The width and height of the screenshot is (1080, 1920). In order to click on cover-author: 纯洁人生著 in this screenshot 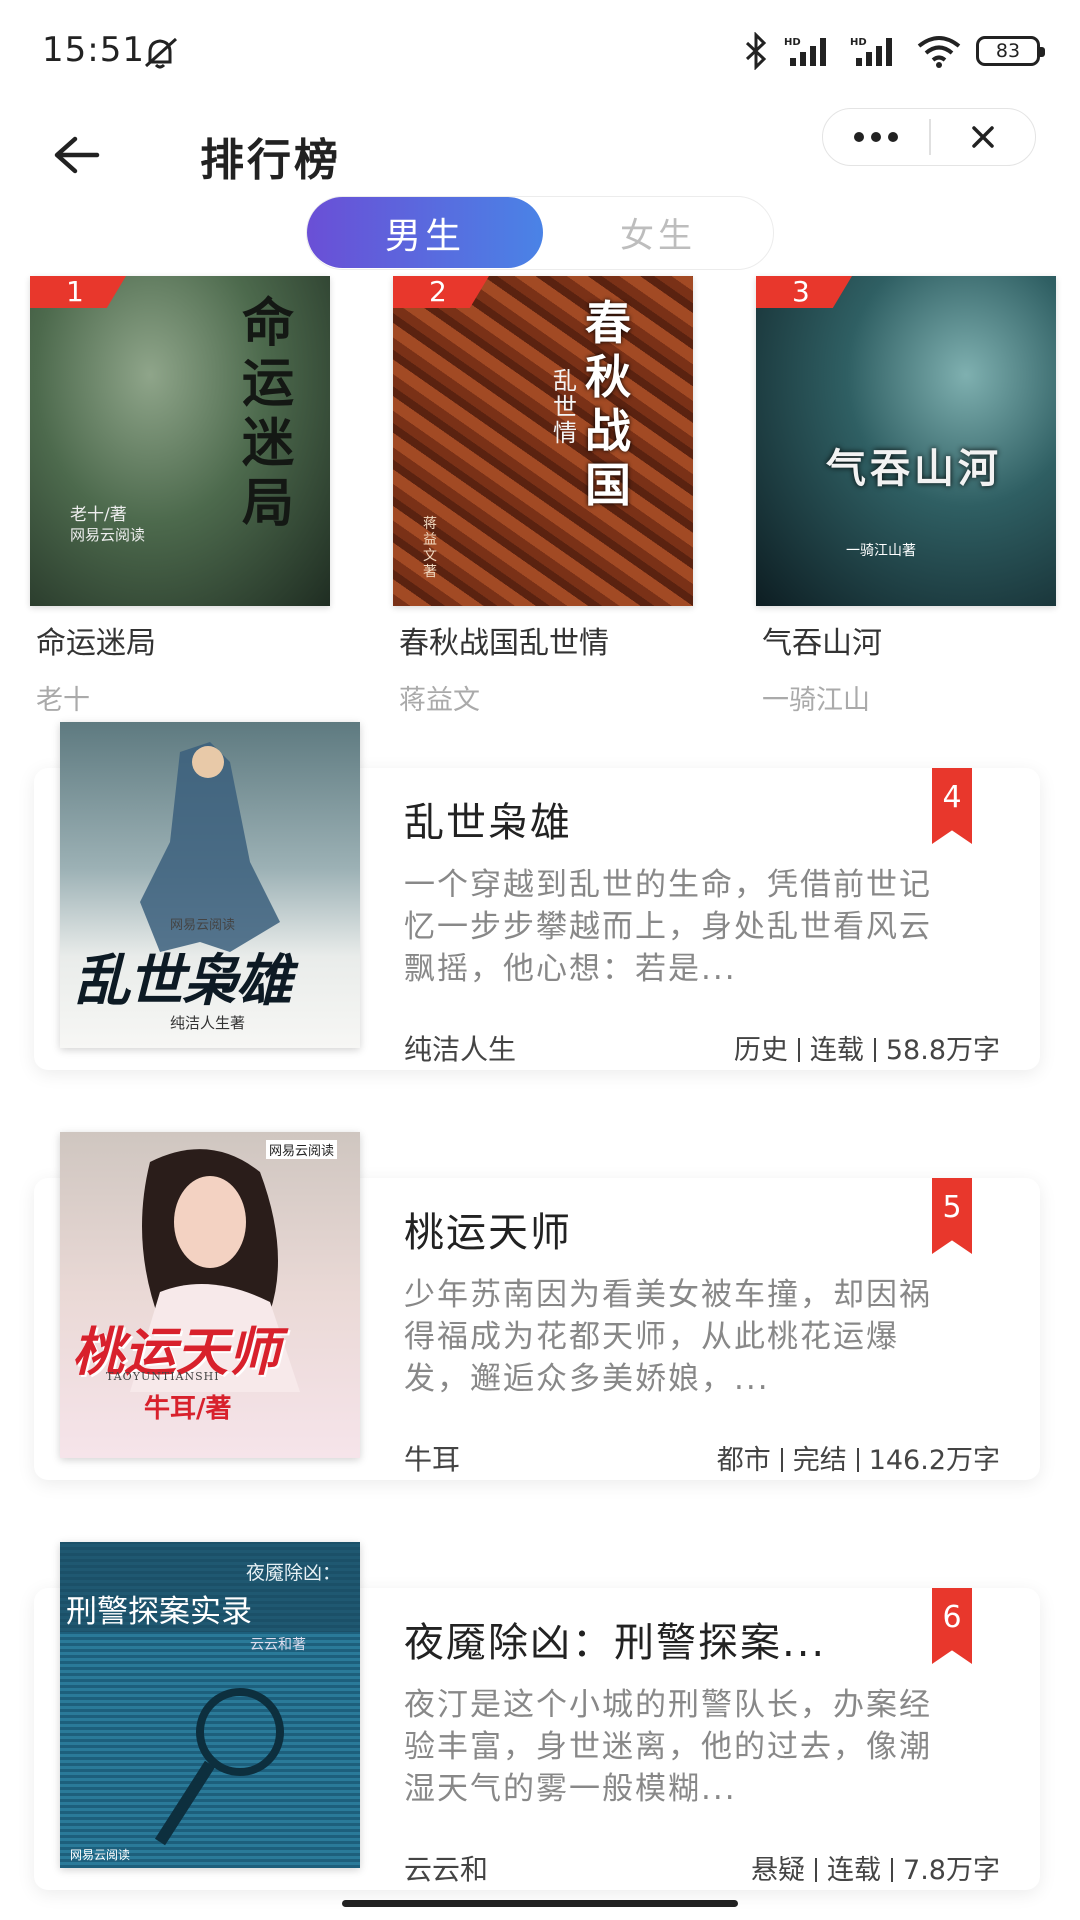, I will do `click(208, 1023)`.